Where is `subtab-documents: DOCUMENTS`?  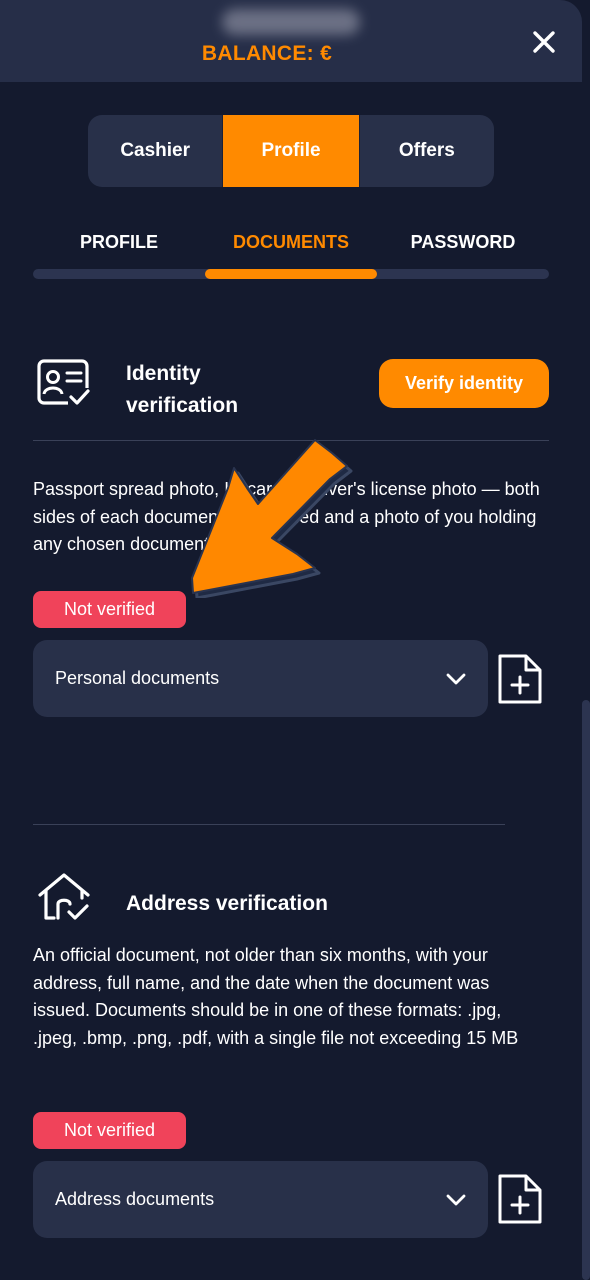 subtab-documents: DOCUMENTS is located at coordinates (291, 242).